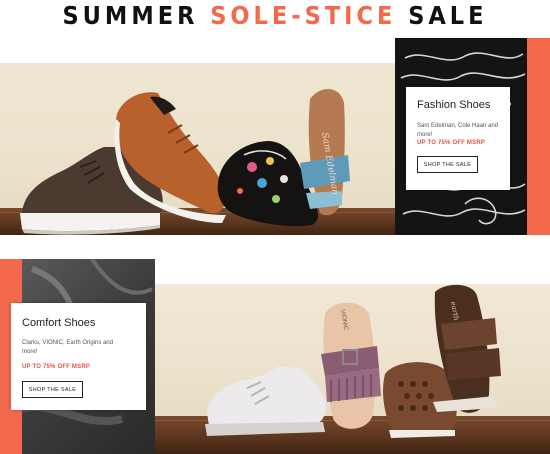  What do you see at coordinates (442, 15) in the screenshot?
I see `headline-part-sale: SALE` at bounding box center [442, 15].